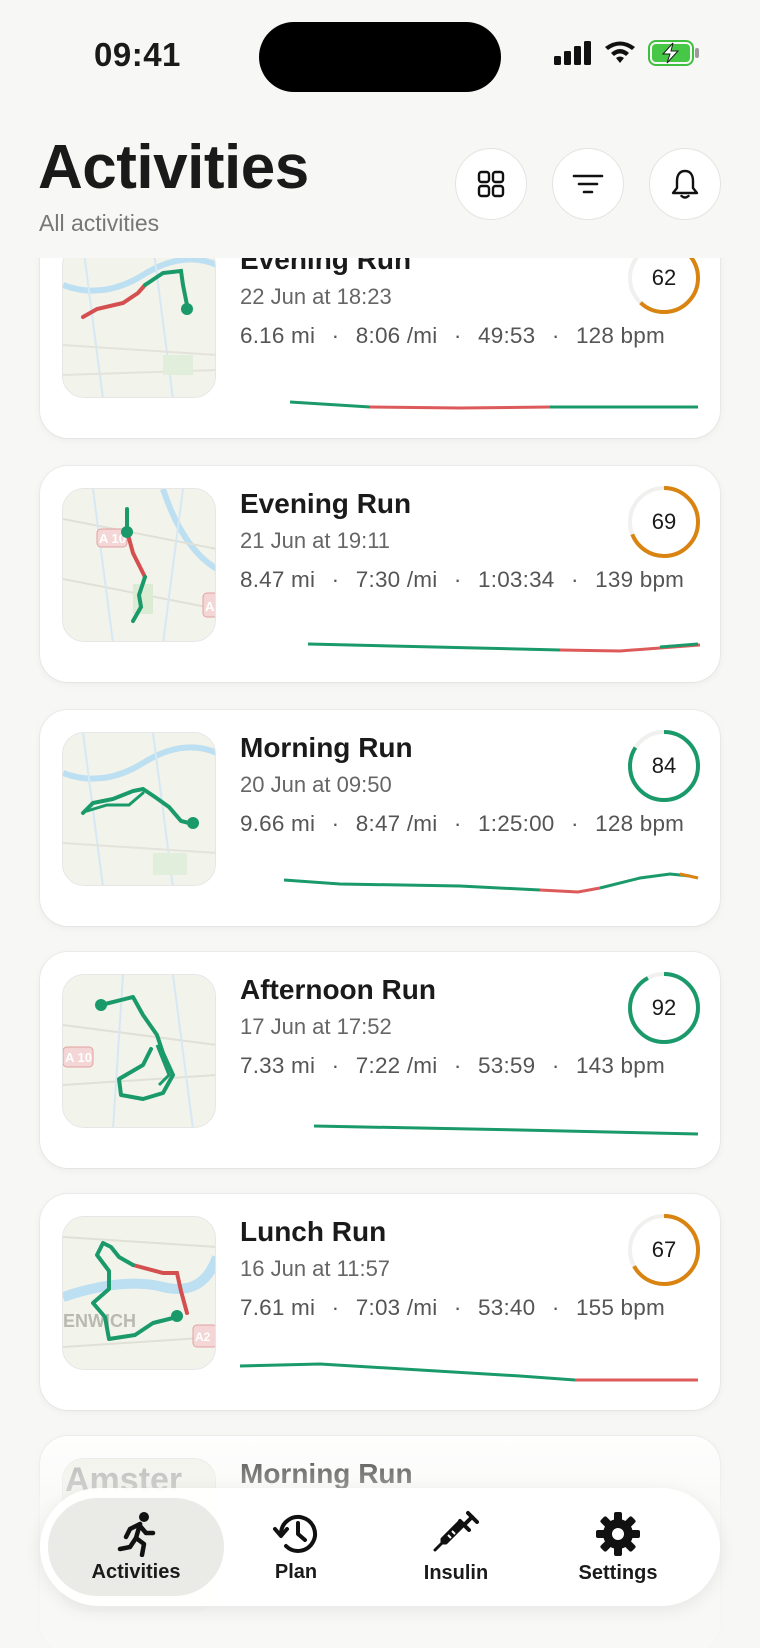 Image resolution: width=760 pixels, height=1648 pixels. What do you see at coordinates (99, 1321) in the screenshot?
I see `map-place-label: ENWICH` at bounding box center [99, 1321].